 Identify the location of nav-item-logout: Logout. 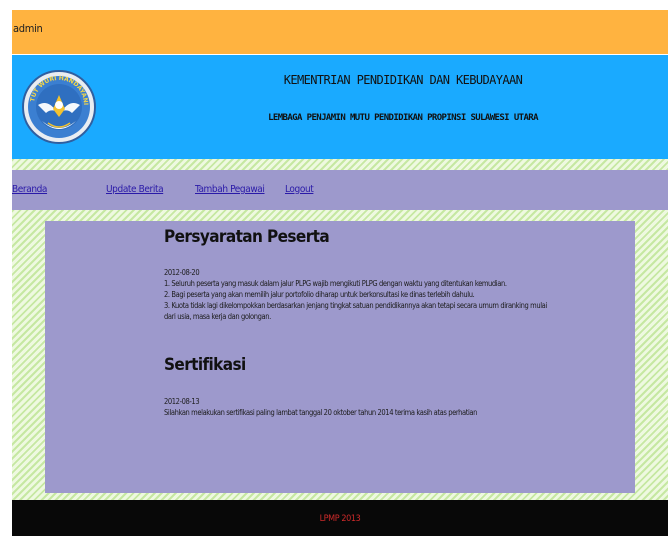
(299, 189).